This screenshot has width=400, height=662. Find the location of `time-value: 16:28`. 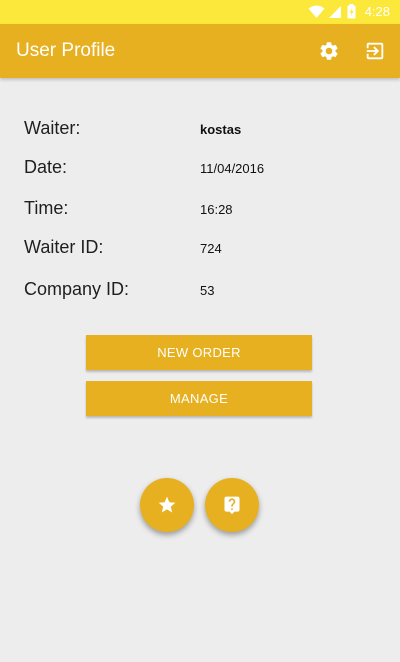

time-value: 16:28 is located at coordinates (216, 209).